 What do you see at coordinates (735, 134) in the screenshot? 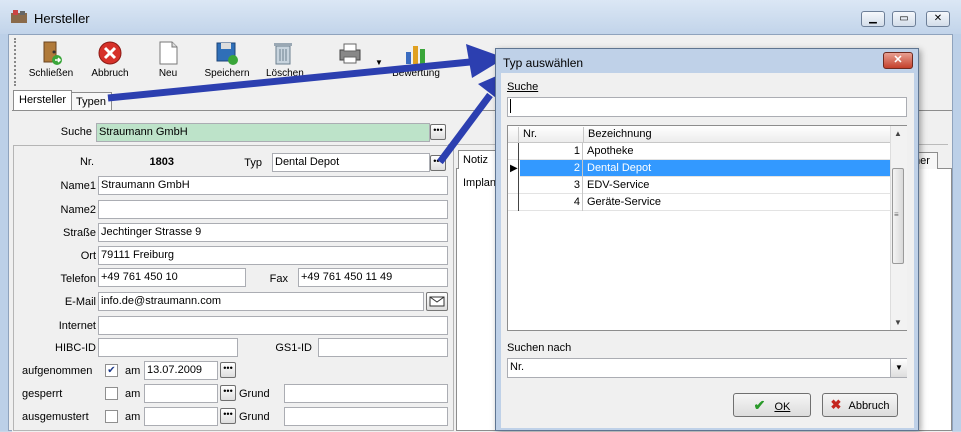
I see `column-header-bezeichnung: Bezeichnung` at bounding box center [735, 134].